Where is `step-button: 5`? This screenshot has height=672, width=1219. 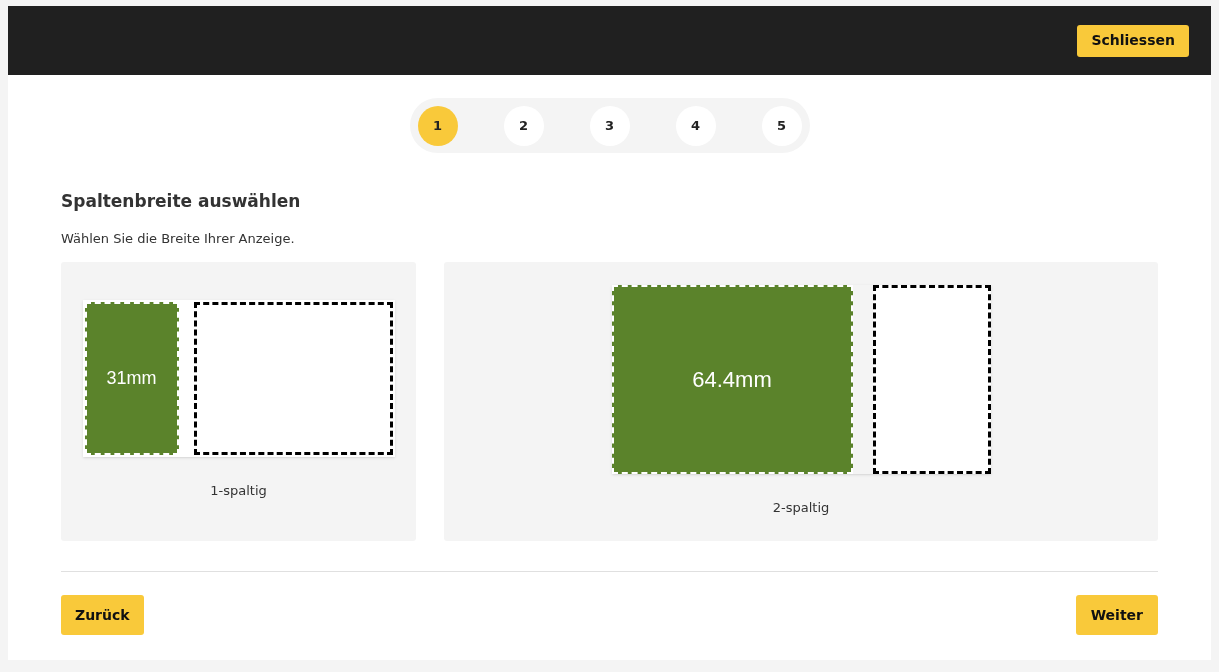
step-button: 5 is located at coordinates (781, 125).